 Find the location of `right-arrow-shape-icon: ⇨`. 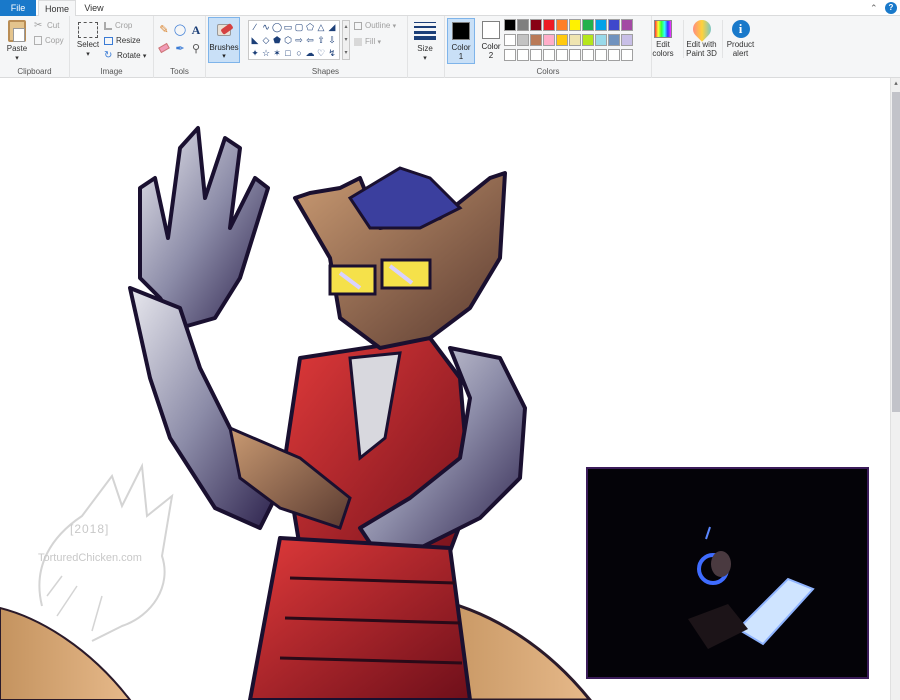

right-arrow-shape-icon: ⇨ is located at coordinates (299, 40).